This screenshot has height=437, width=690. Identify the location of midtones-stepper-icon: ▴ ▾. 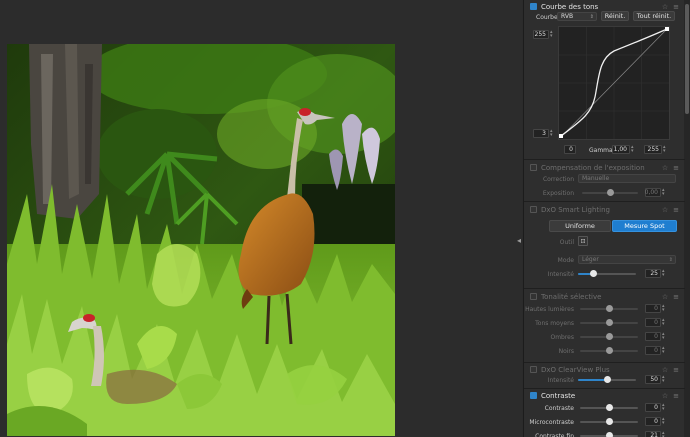
(664, 322).